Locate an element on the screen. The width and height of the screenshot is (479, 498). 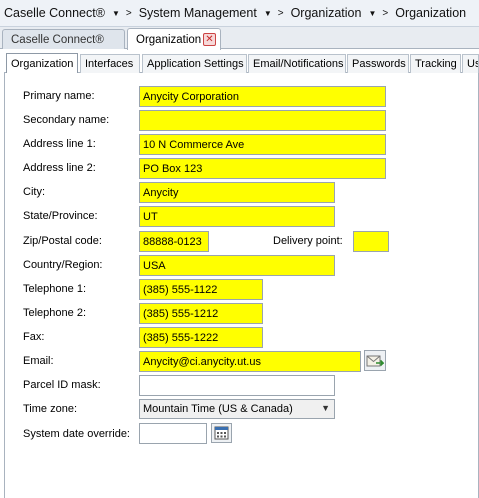
state-input: UT is located at coordinates (237, 216).